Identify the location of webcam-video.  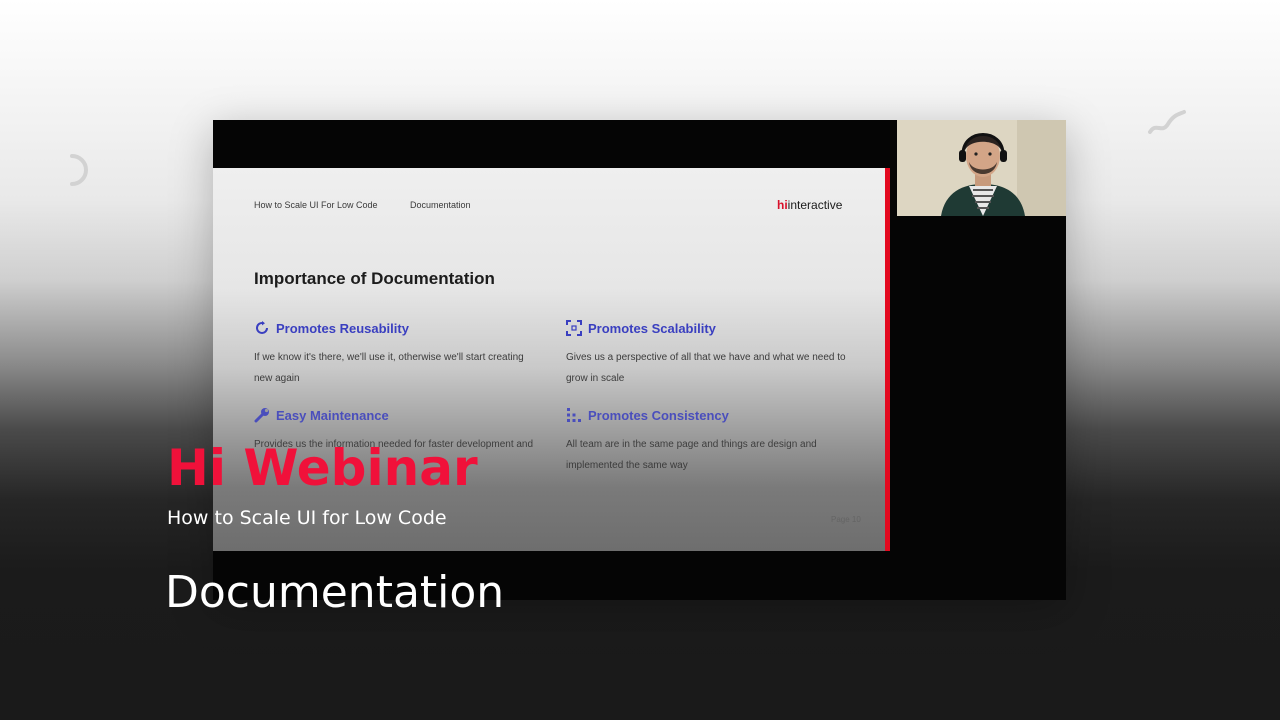
(981, 168).